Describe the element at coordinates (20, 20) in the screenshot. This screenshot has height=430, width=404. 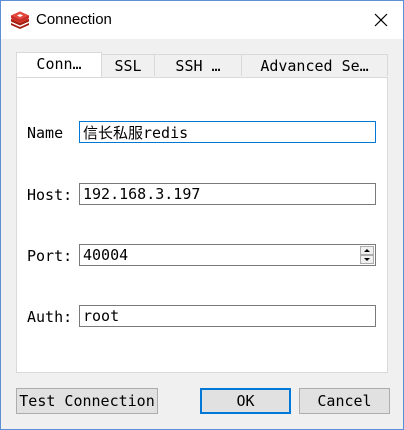
I see `redis-icon` at that location.